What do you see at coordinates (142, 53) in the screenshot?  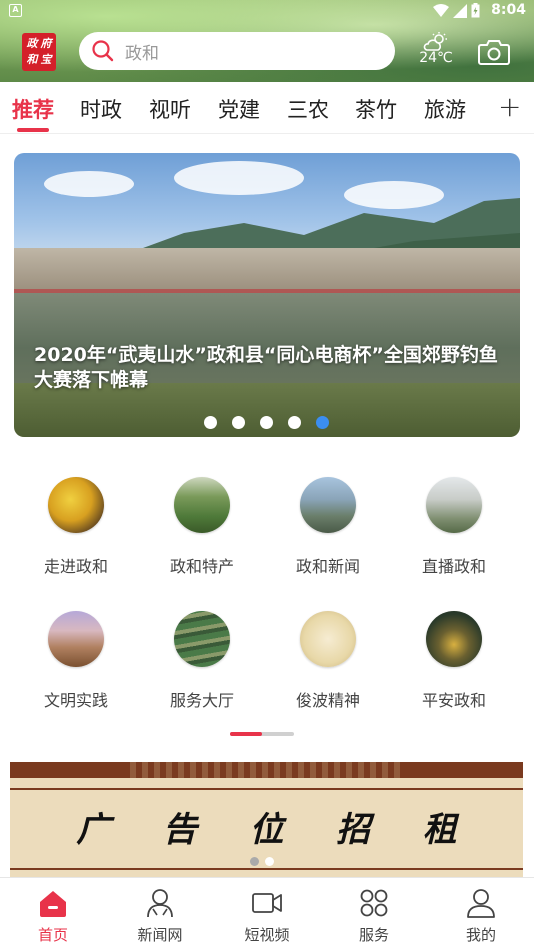 I see `search-placeholder: 政和` at bounding box center [142, 53].